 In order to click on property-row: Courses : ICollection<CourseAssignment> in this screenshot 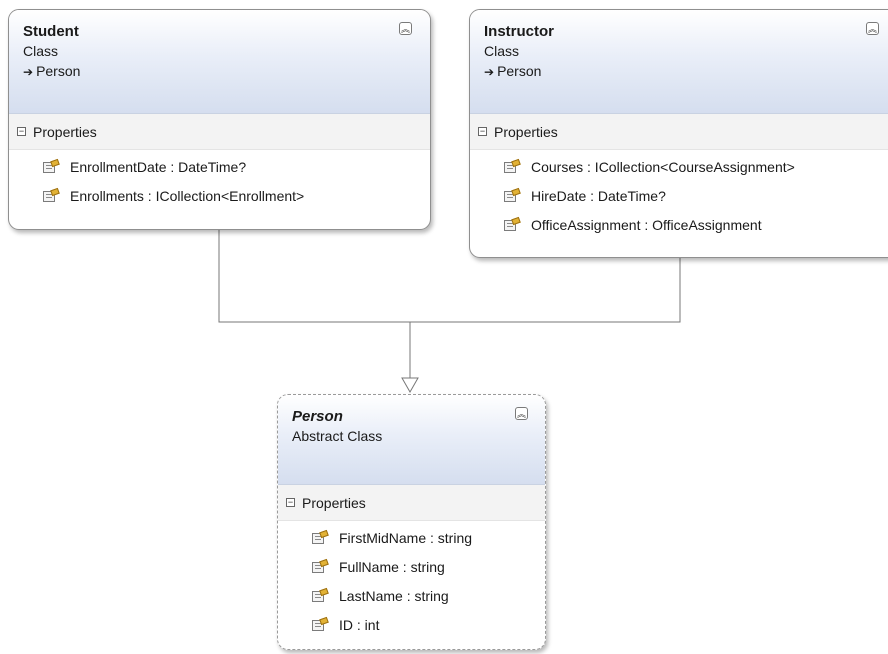, I will do `click(679, 166)`.